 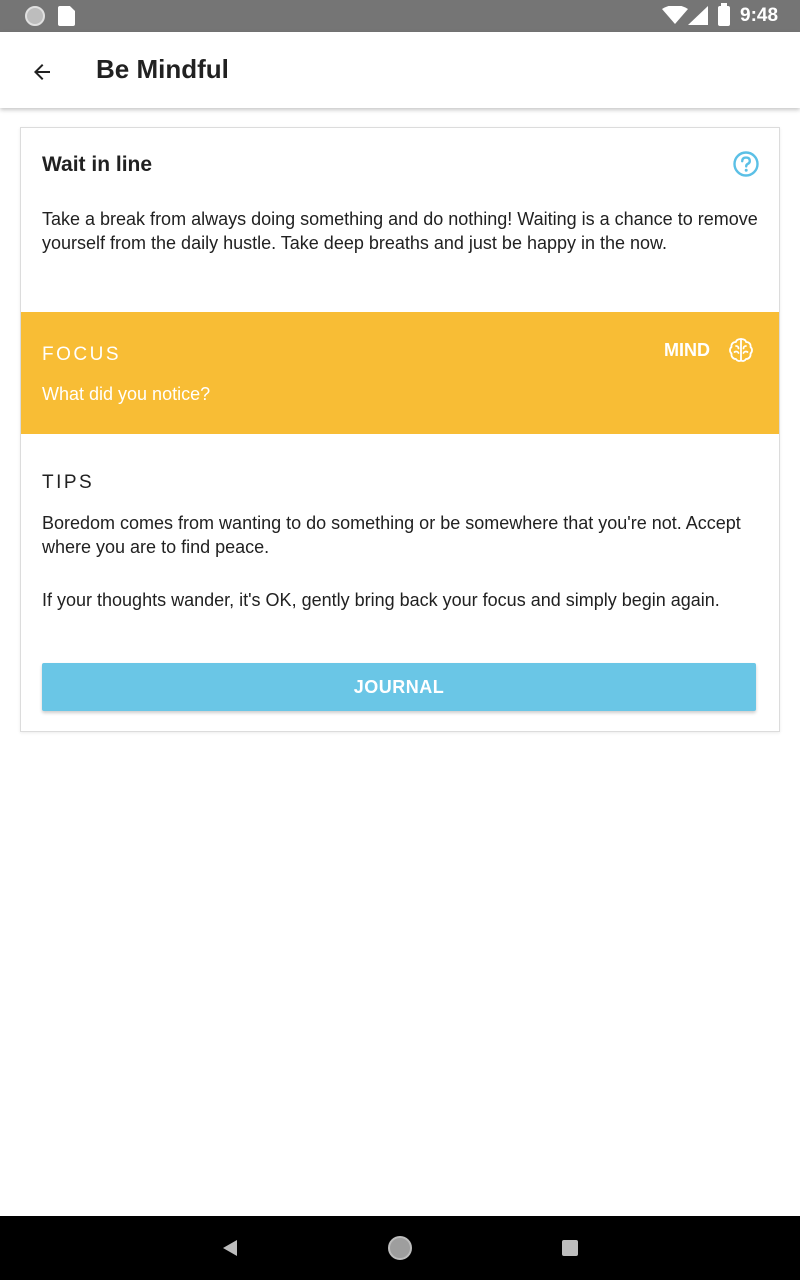 I want to click on wifi-icon, so click(x=675, y=15).